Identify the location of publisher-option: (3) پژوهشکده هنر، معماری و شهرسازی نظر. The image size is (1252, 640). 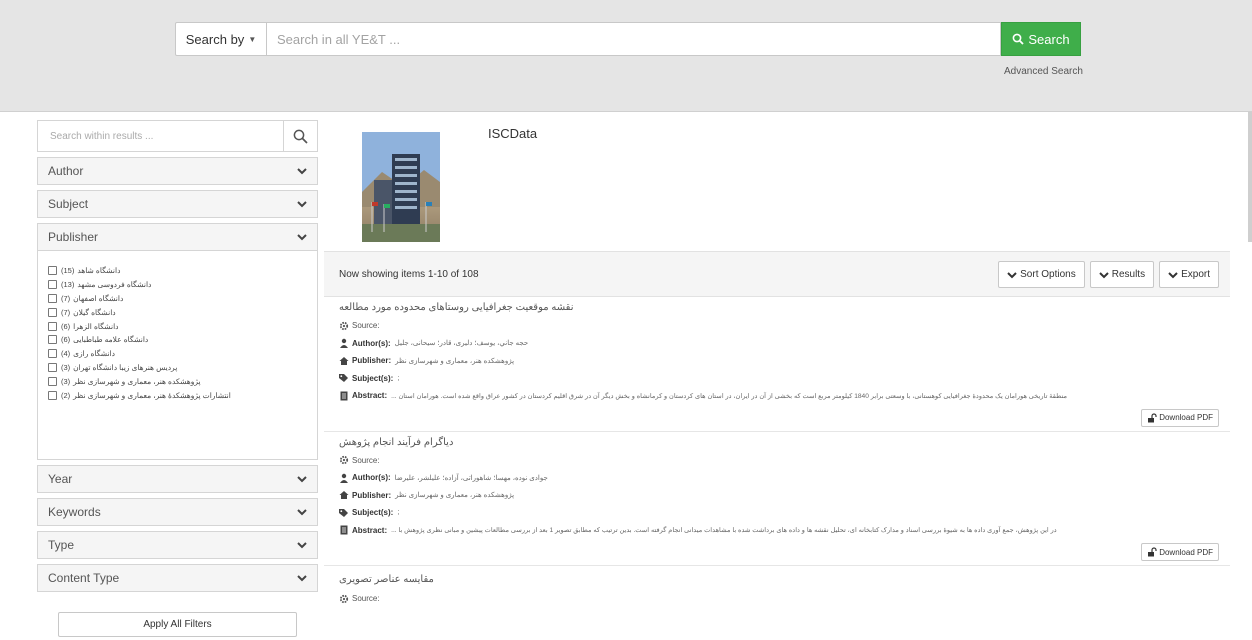
(177, 381).